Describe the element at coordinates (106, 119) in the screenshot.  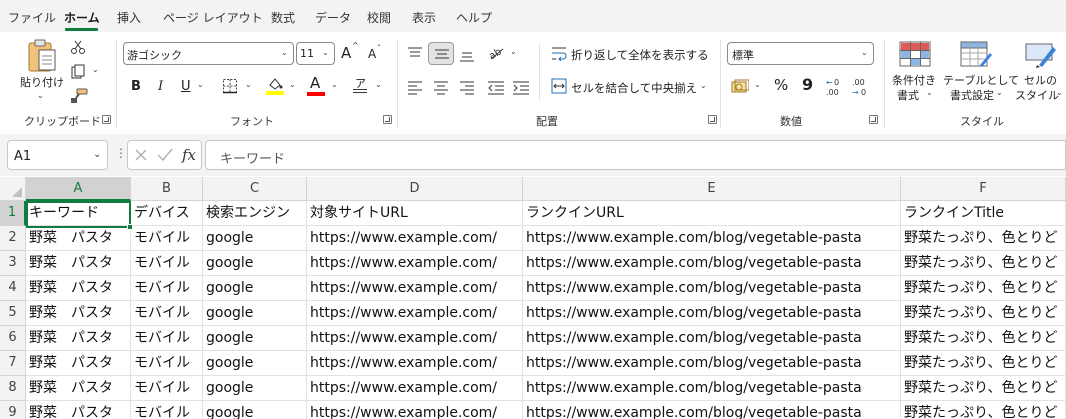
I see `clipboard-launcher-icon` at that location.